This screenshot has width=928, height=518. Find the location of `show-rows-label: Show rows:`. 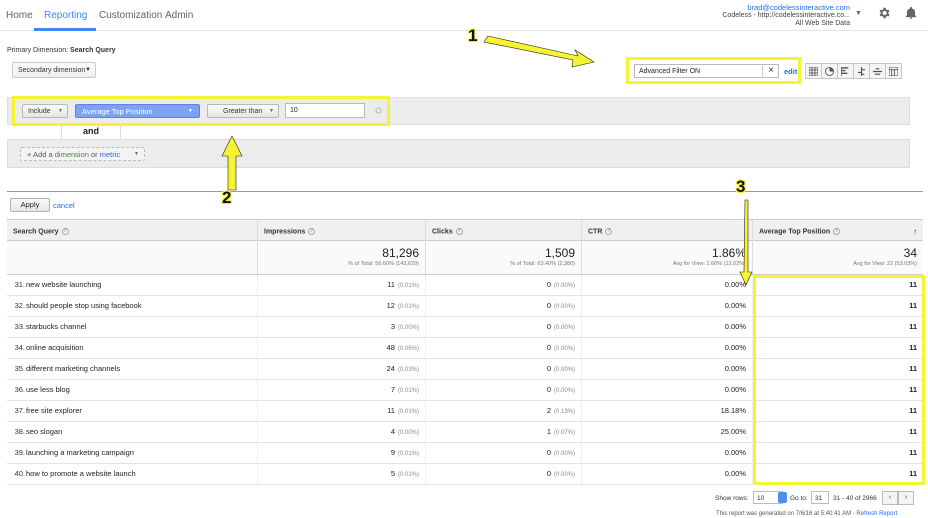

show-rows-label: Show rows: is located at coordinates (732, 498).